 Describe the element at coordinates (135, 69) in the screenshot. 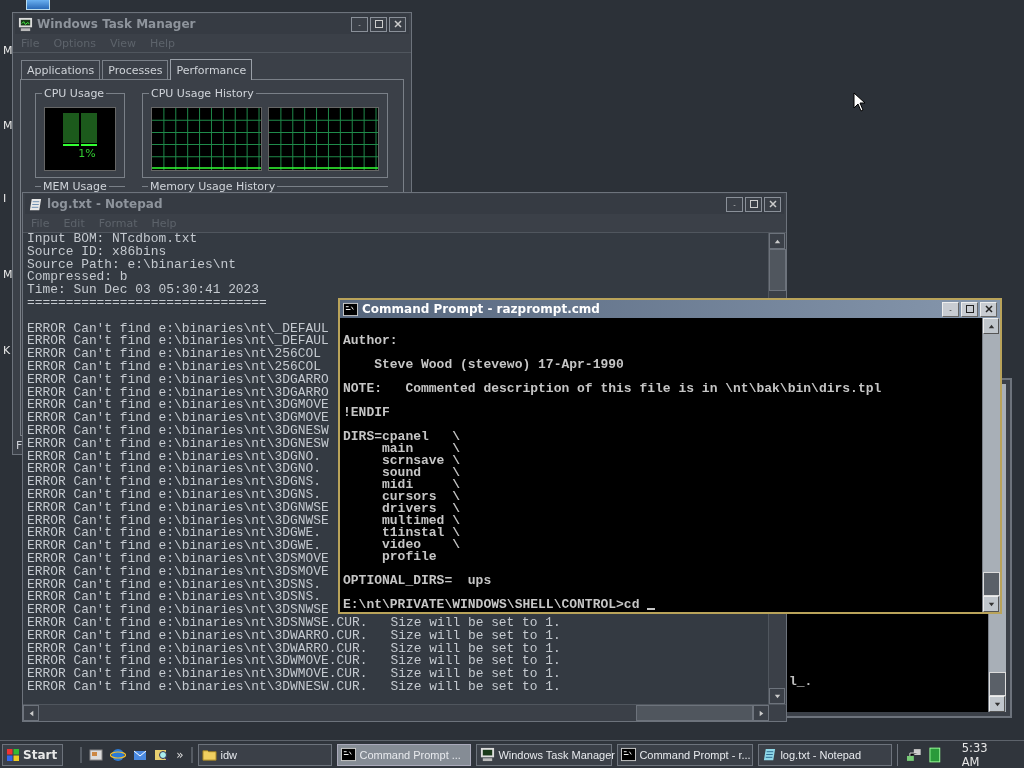

I see `tab: Processes` at that location.